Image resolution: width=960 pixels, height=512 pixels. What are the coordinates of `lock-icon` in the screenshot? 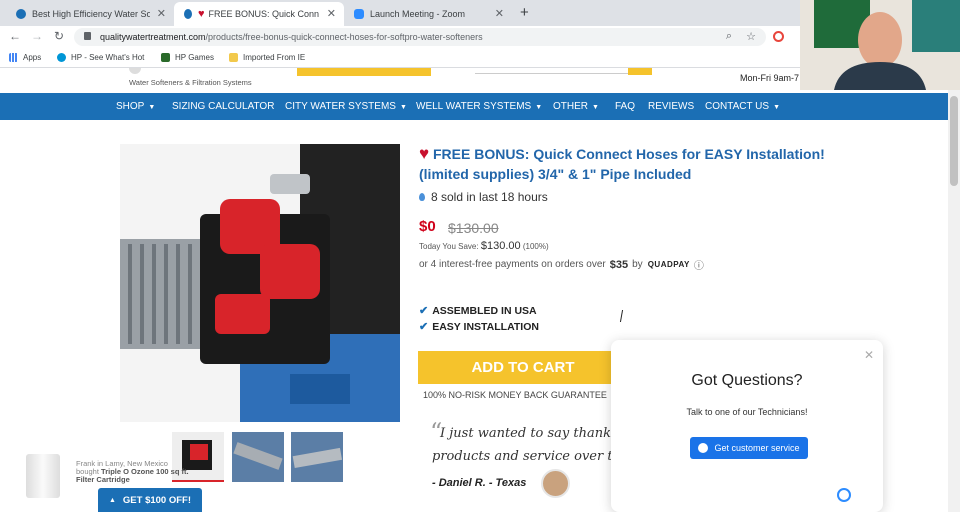 It's located at (87, 36).